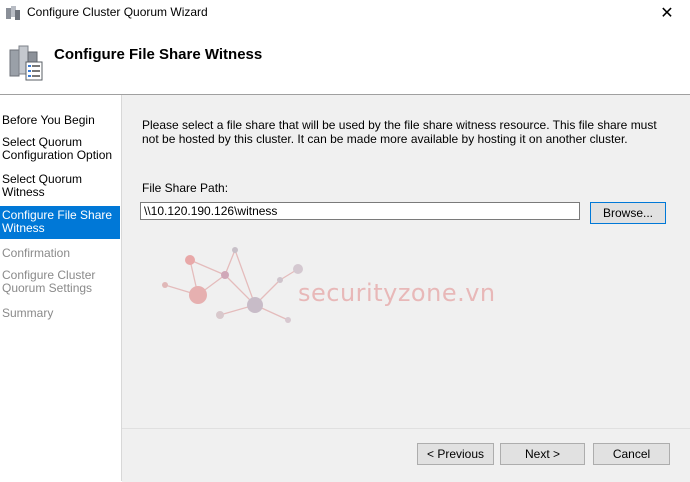  Describe the element at coordinates (28, 313) in the screenshot. I see `step-label: Summary` at that location.